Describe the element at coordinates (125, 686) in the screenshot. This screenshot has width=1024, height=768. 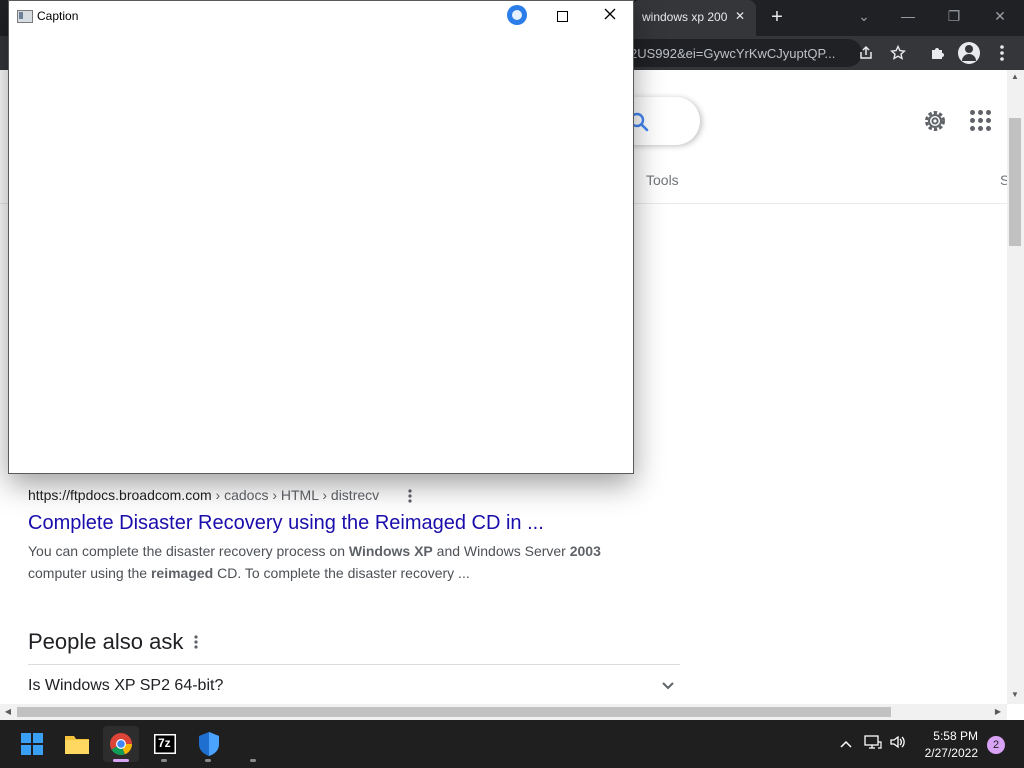
I see `people-also-ask-question: Is Windows XP SP2 64-bit?` at that location.